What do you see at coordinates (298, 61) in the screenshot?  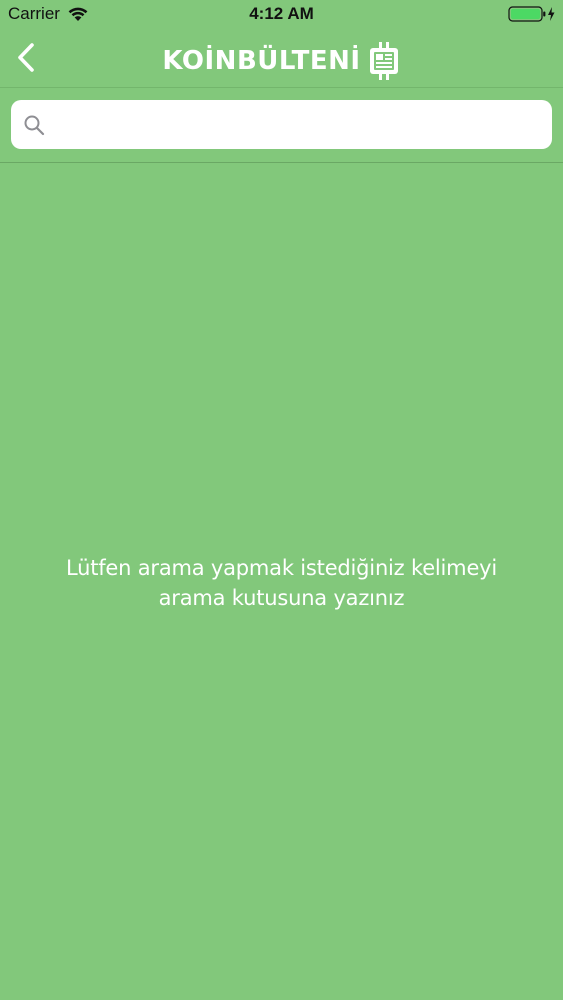 I see `logo-text-bulteni: BÜLTENİ` at bounding box center [298, 61].